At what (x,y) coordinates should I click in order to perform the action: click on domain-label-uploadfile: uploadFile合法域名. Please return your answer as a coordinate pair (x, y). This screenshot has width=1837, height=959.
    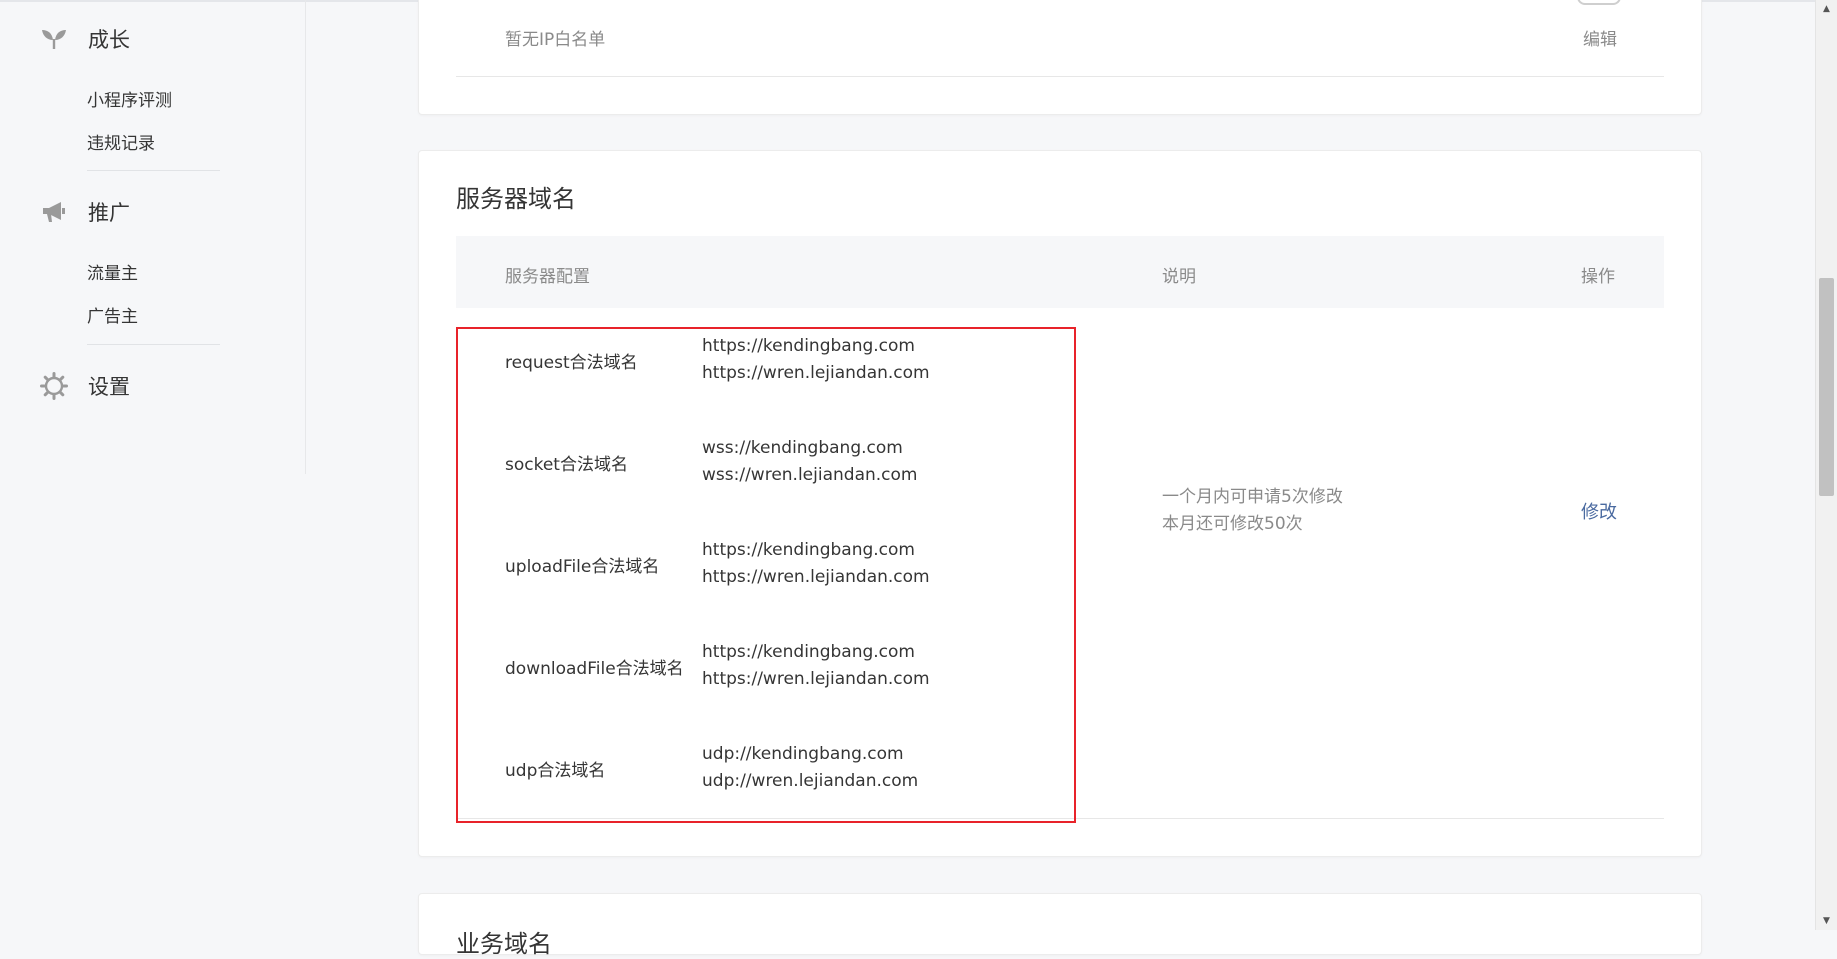
    Looking at the image, I should click on (582, 567).